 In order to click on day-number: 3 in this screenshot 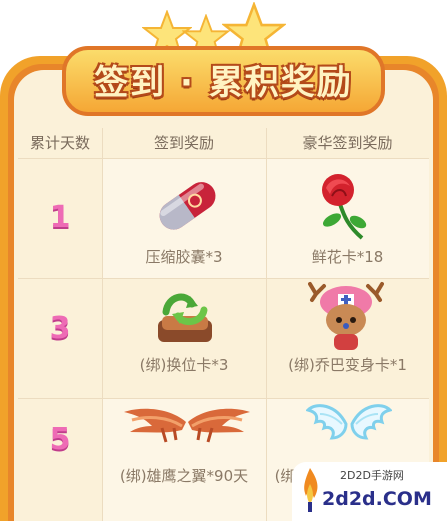, I will do `click(60, 328)`.